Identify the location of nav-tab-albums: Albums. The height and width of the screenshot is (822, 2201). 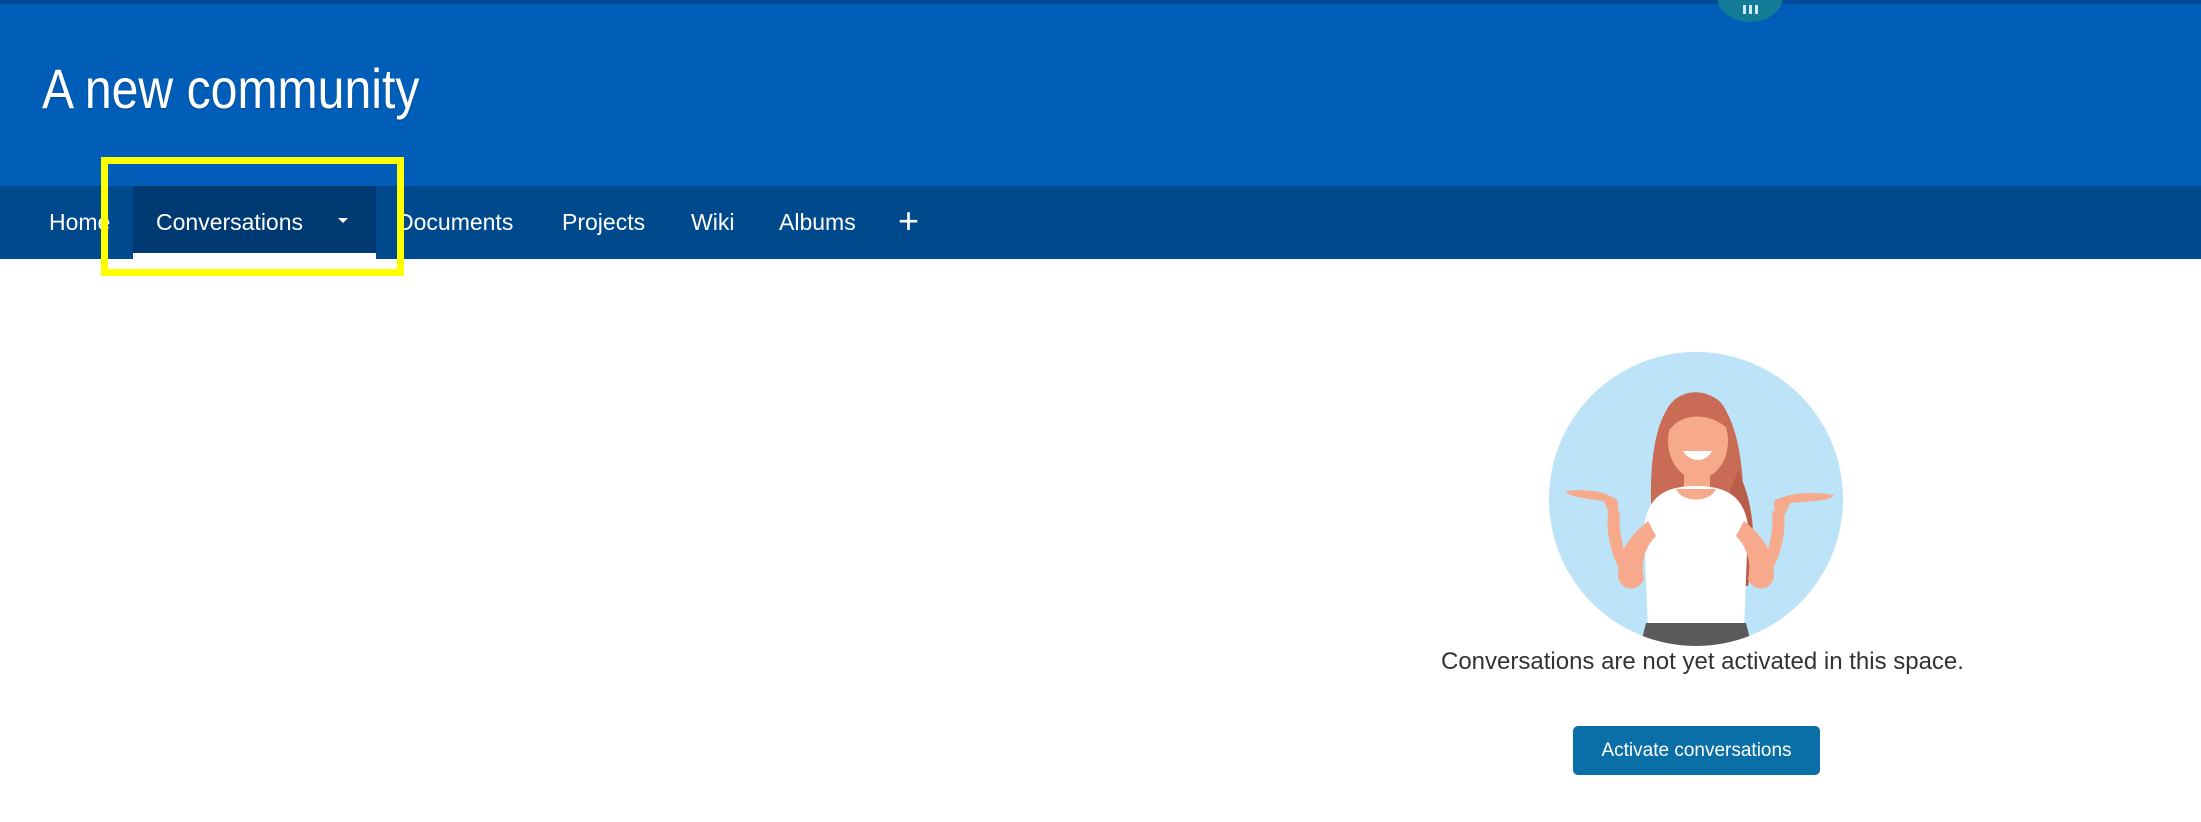
(817, 222).